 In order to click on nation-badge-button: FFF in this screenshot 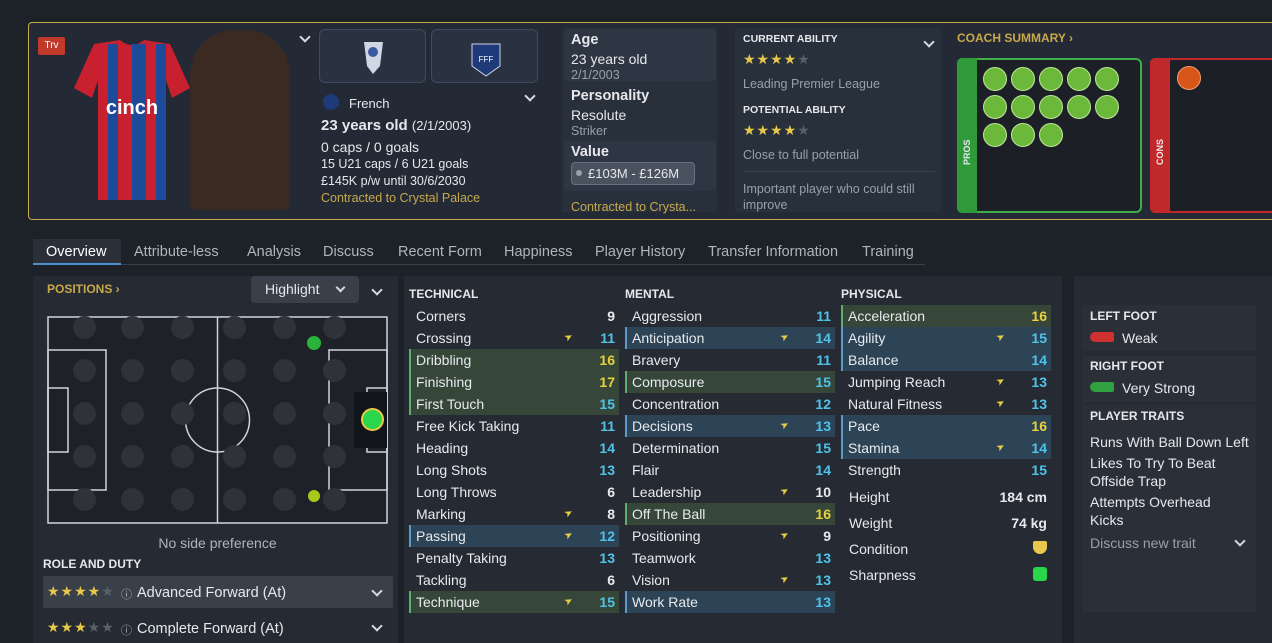, I will do `click(484, 56)`.